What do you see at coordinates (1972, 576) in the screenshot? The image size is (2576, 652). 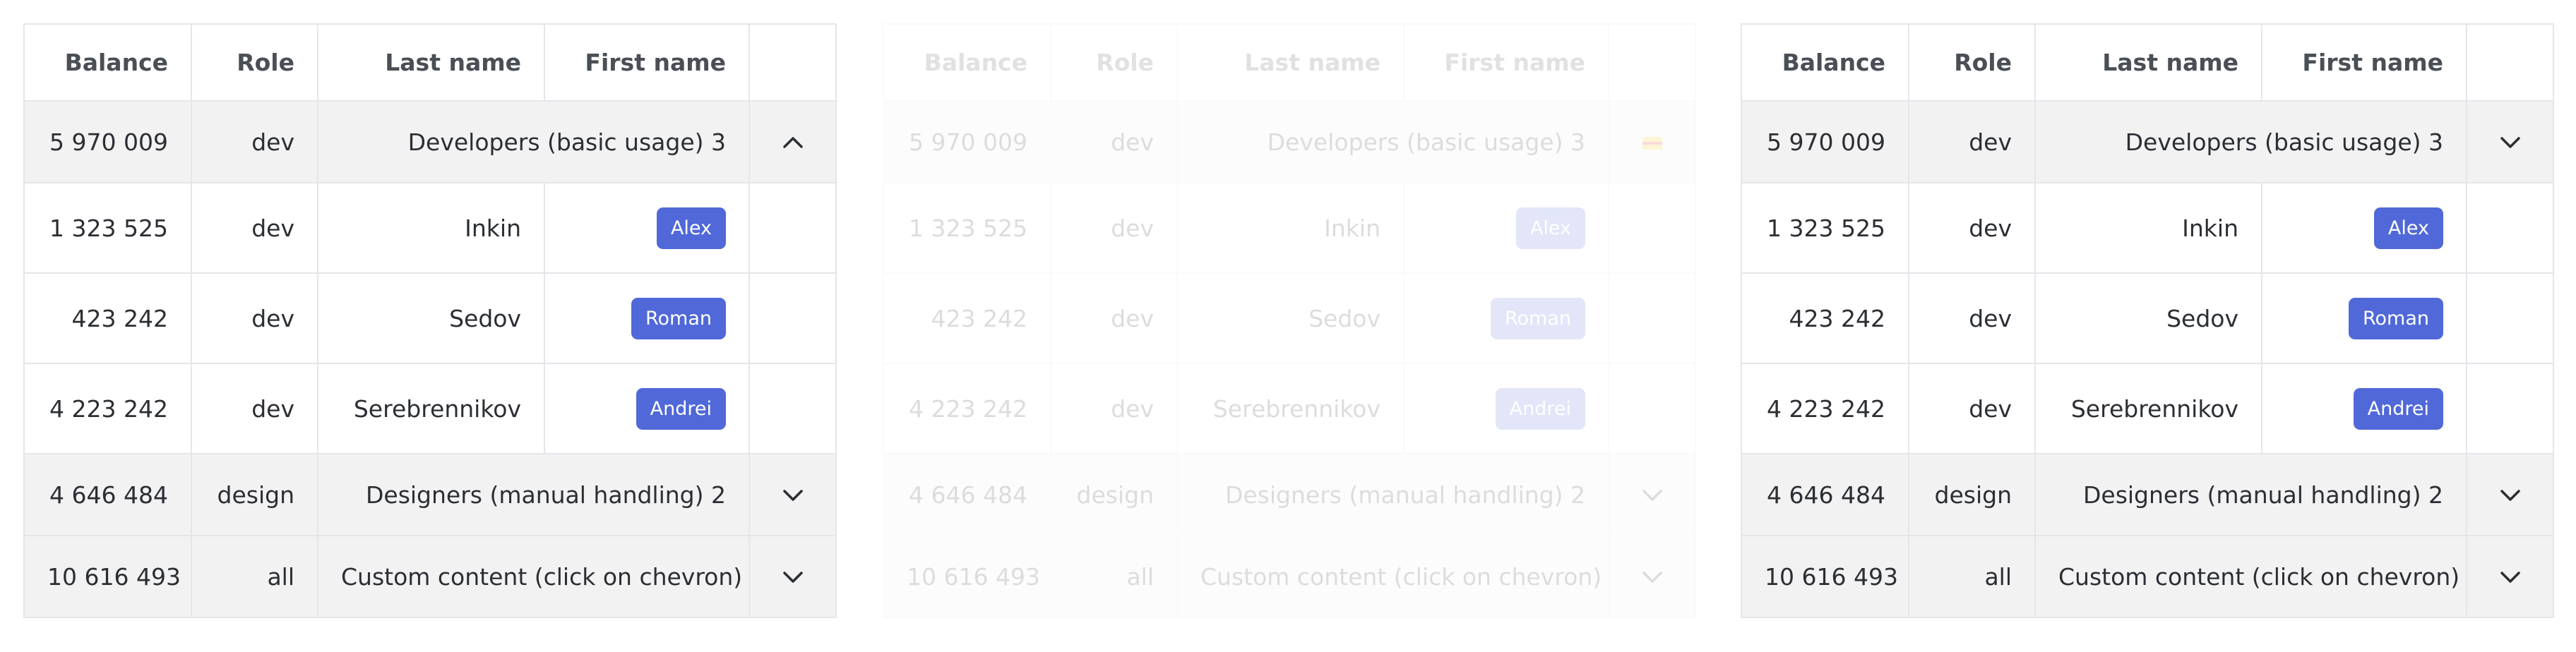 I see `group-role: all` at bounding box center [1972, 576].